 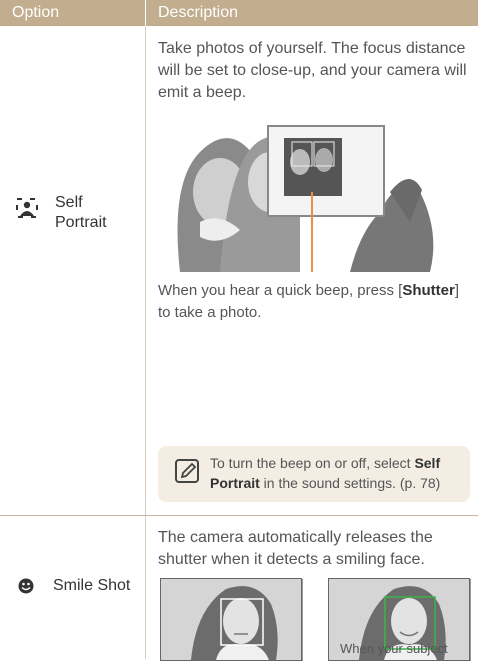 I want to click on column-divider, so click(x=145, y=342).